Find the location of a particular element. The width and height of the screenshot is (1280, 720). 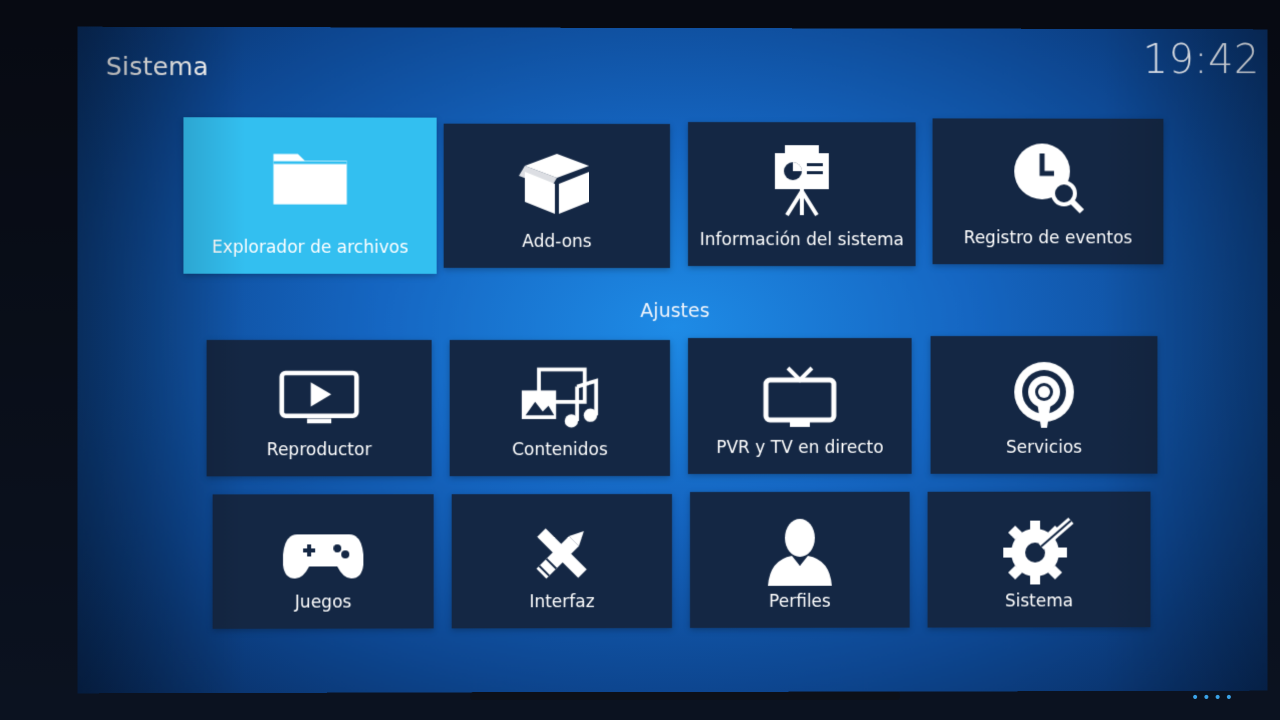

user-icon is located at coordinates (800, 551).